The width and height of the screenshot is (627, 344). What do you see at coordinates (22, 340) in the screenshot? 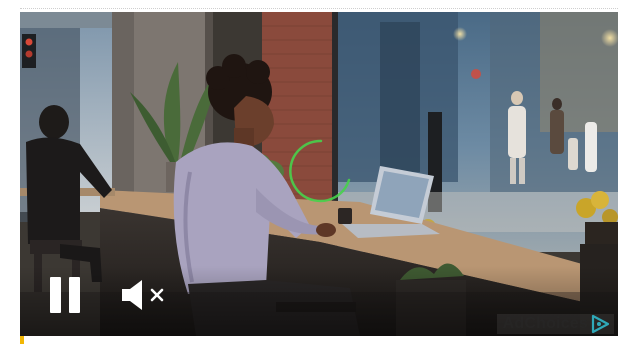
I see `ad-accent-bar` at bounding box center [22, 340].